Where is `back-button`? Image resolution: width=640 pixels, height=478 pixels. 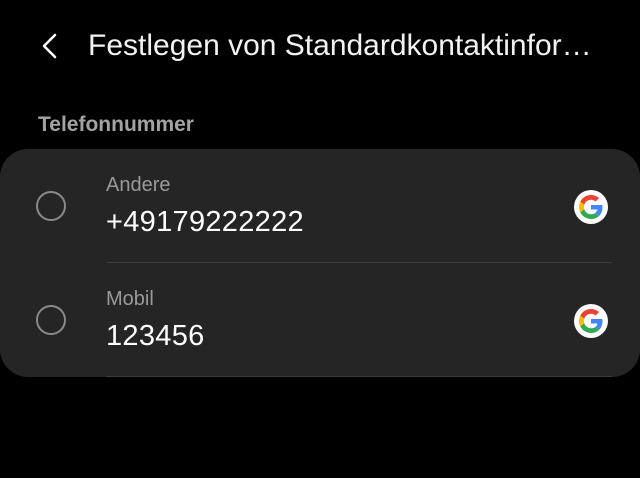
back-button is located at coordinates (50, 46).